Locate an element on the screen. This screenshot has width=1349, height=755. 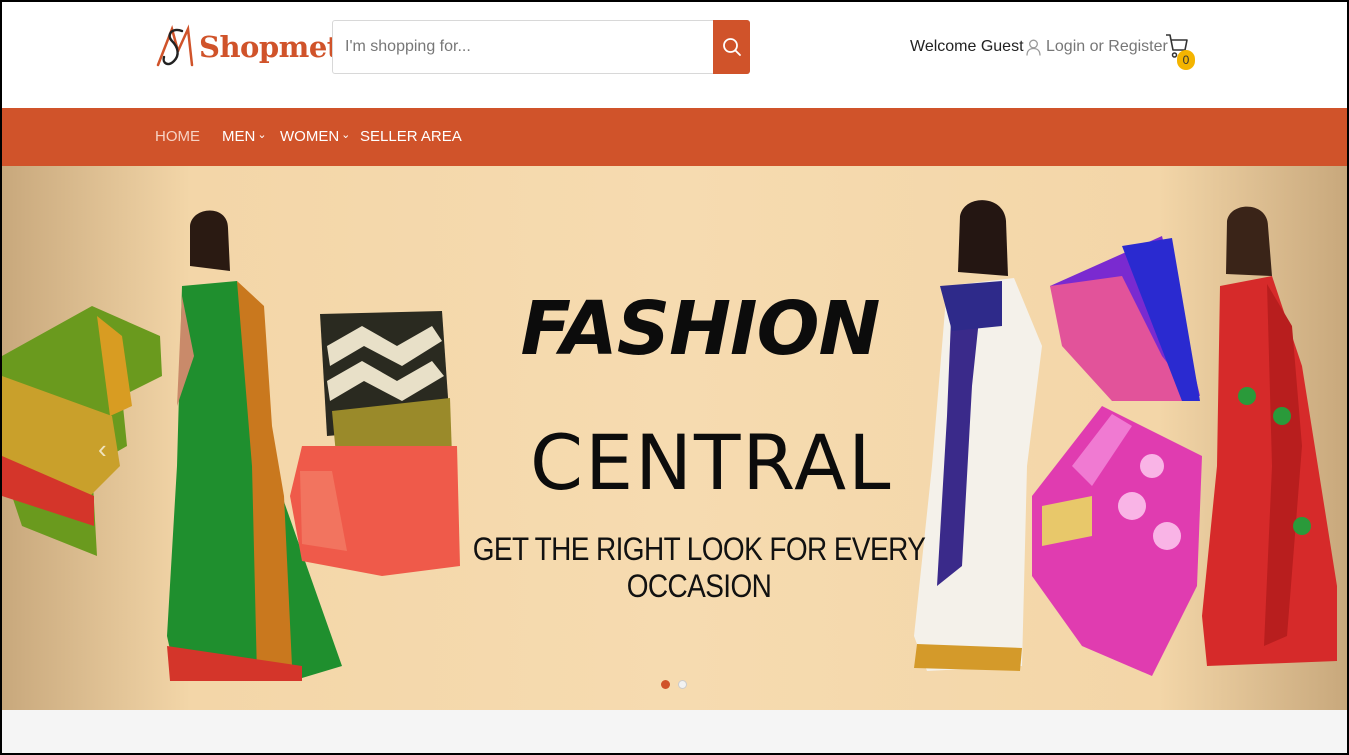
nav-item-men: MEN ⌄ is located at coordinates (244, 137).